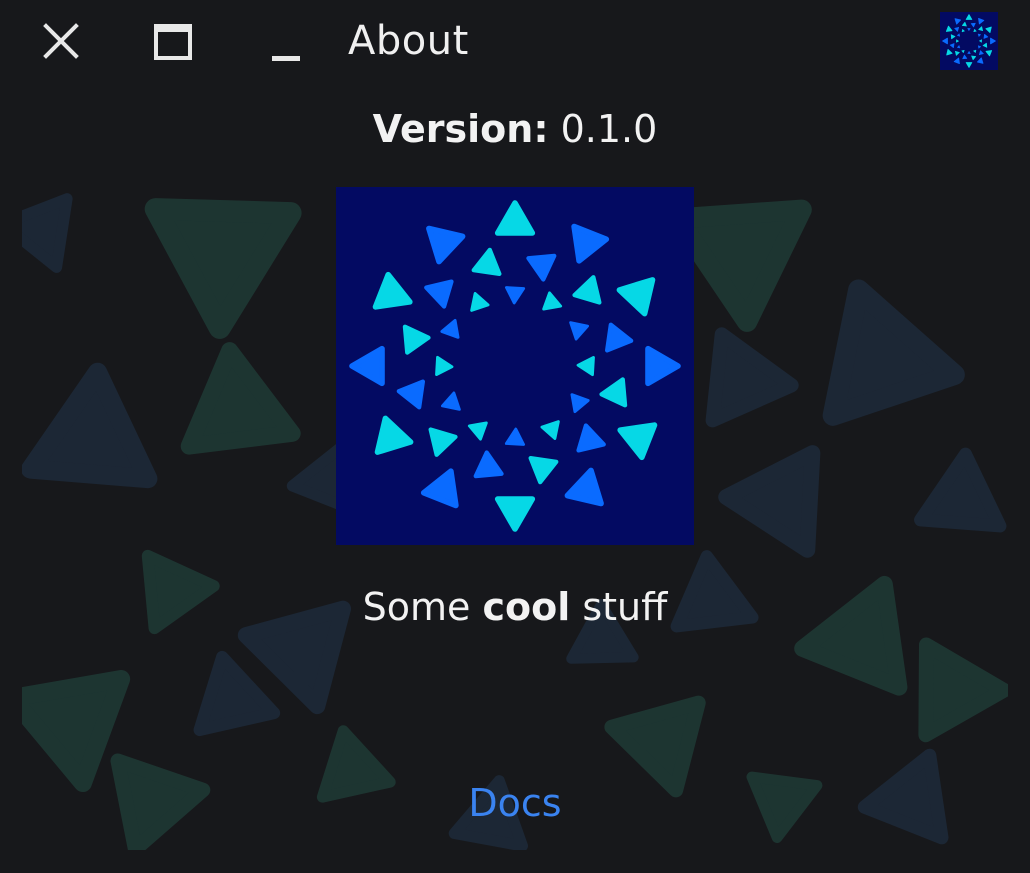 The height and width of the screenshot is (873, 1030). I want to click on tagline-prefix: Some, so click(422, 607).